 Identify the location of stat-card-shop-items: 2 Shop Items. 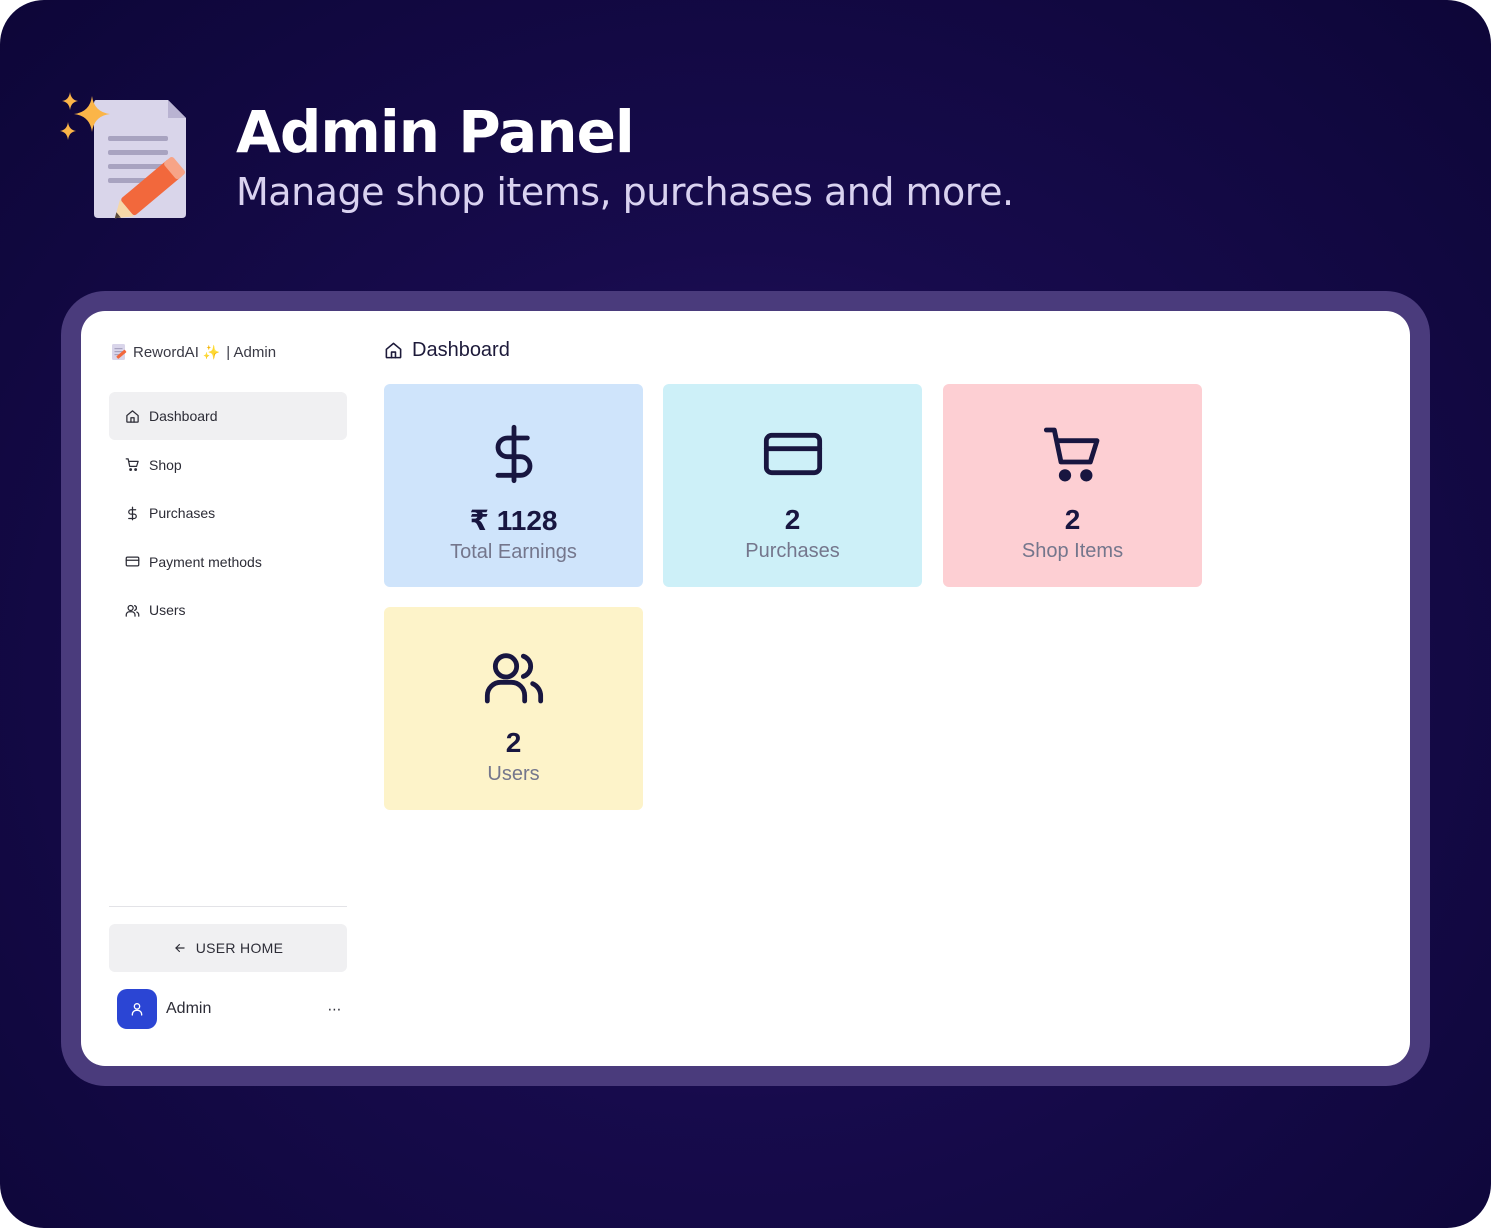
(1072, 485).